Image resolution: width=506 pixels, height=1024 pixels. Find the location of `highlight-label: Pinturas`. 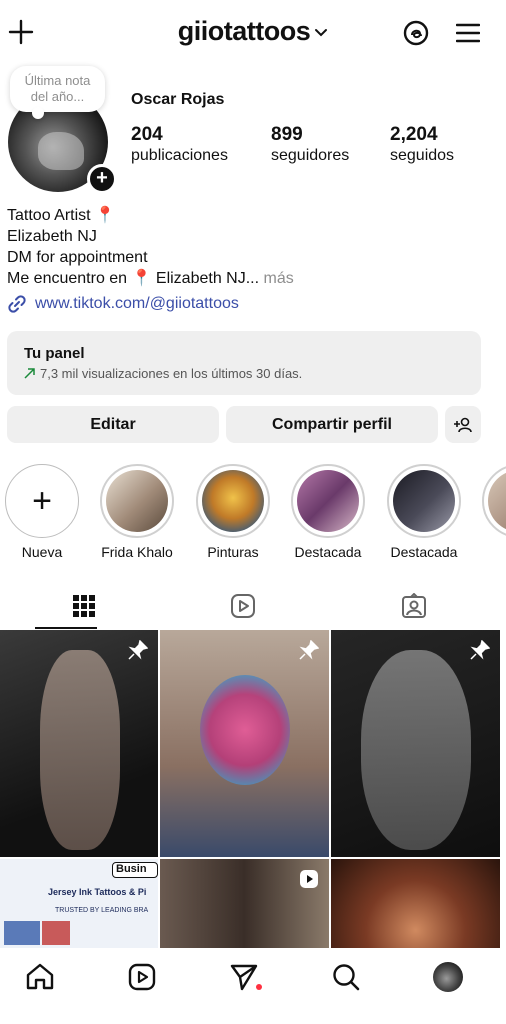

highlight-label: Pinturas is located at coordinates (233, 552).